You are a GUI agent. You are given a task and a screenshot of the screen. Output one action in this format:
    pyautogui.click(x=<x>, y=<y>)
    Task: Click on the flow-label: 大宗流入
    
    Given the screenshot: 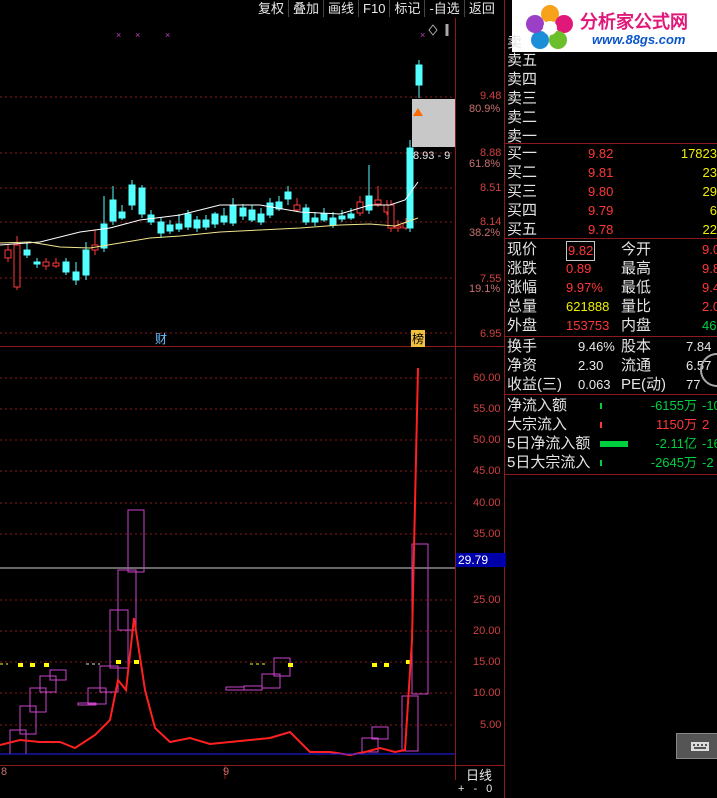 What is the action you would take?
    pyautogui.click(x=537, y=424)
    